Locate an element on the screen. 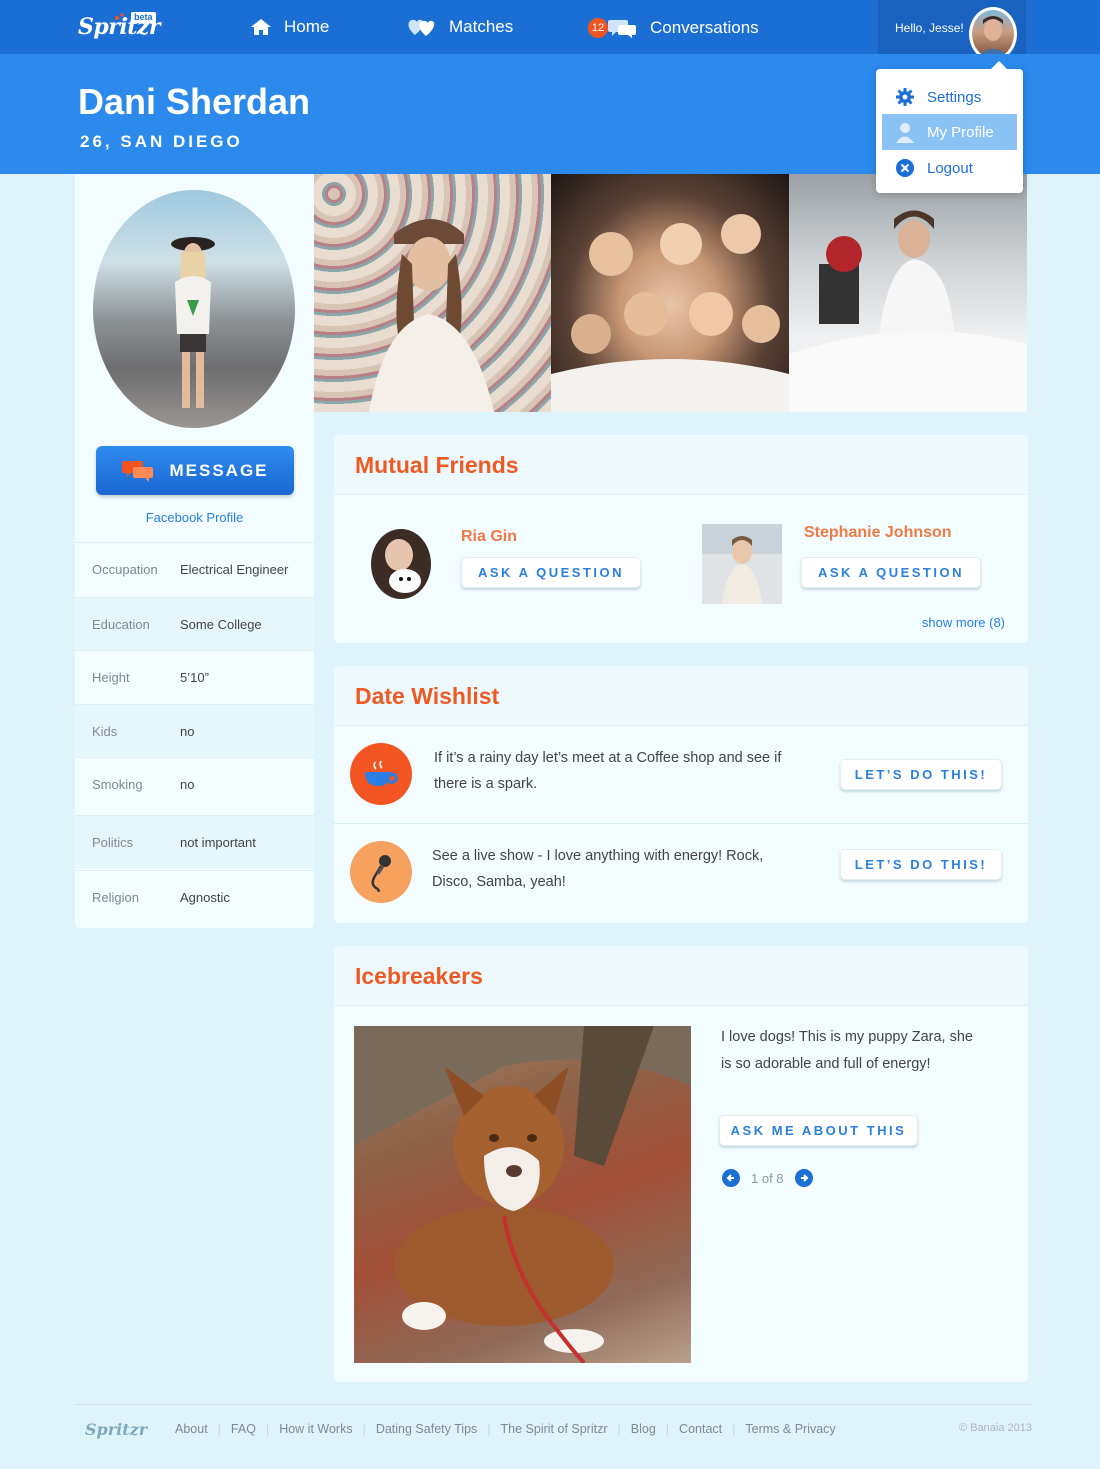 This screenshot has height=1469, width=1100. user-icon is located at coordinates (905, 133).